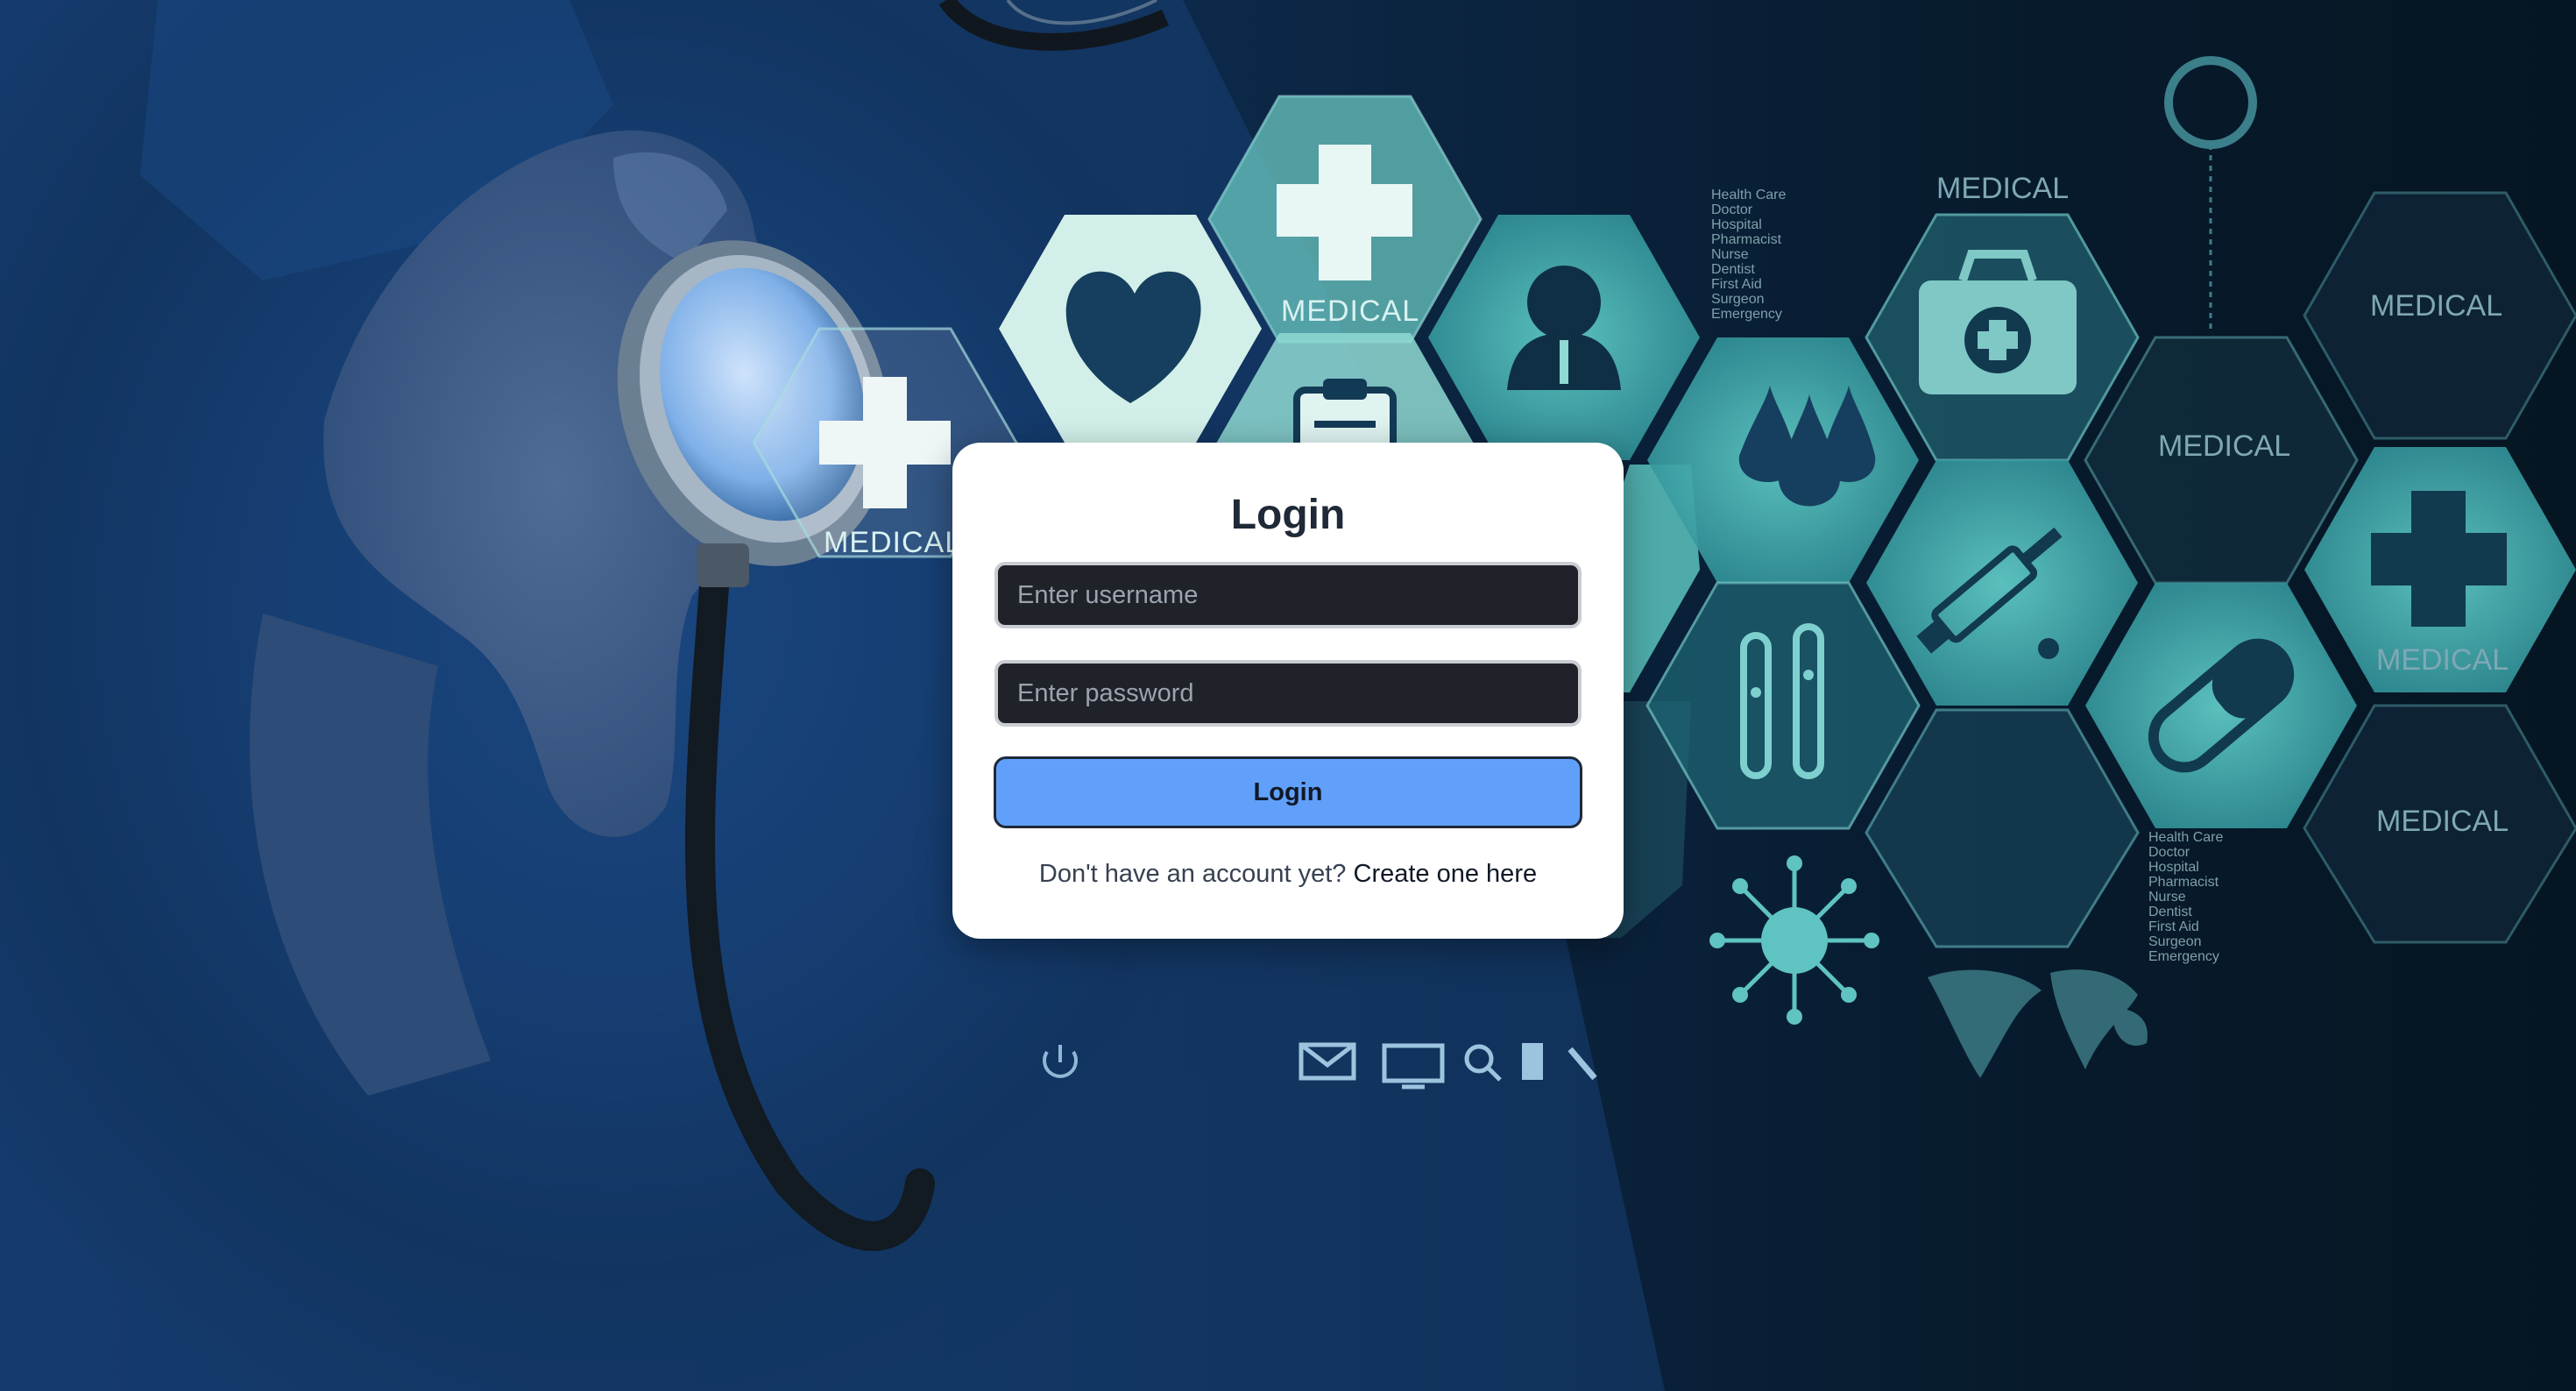  Describe the element at coordinates (1288, 515) in the screenshot. I see `login-title: Login` at that location.